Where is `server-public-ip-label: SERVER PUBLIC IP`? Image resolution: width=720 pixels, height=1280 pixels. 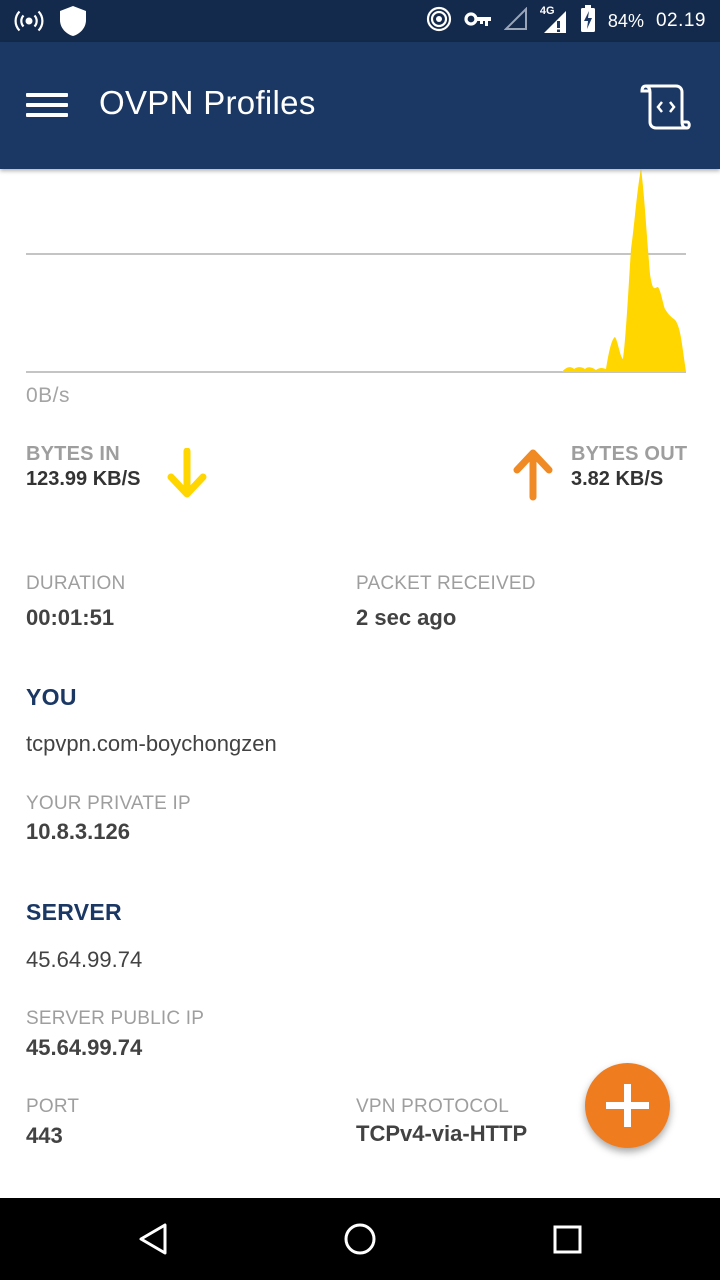 server-public-ip-label: SERVER PUBLIC IP is located at coordinates (115, 1018).